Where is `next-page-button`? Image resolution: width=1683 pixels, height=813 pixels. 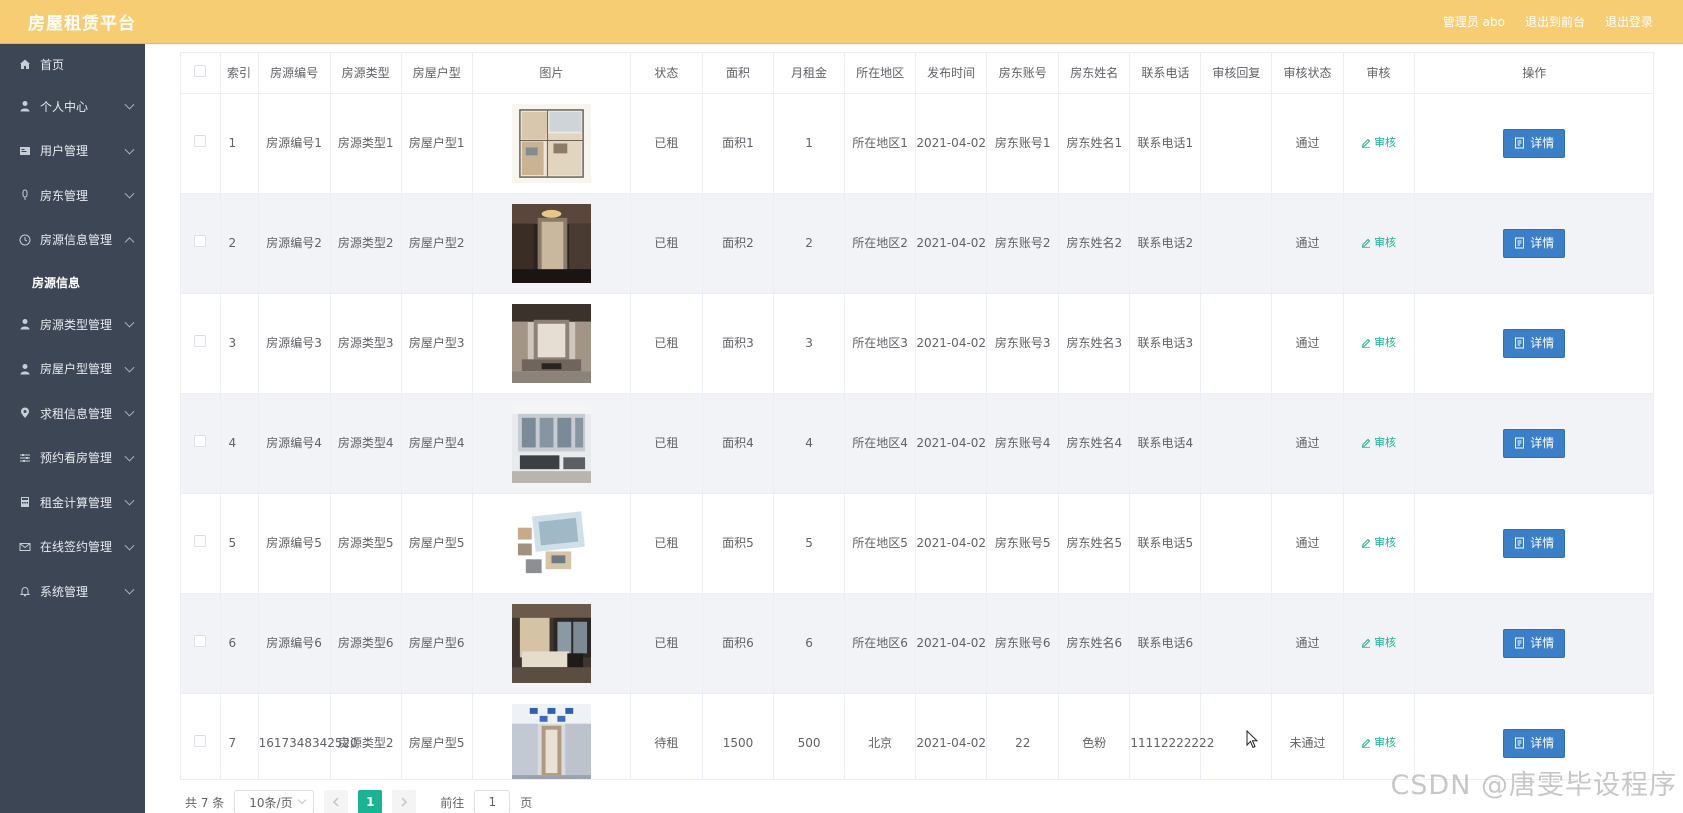 next-page-button is located at coordinates (404, 801).